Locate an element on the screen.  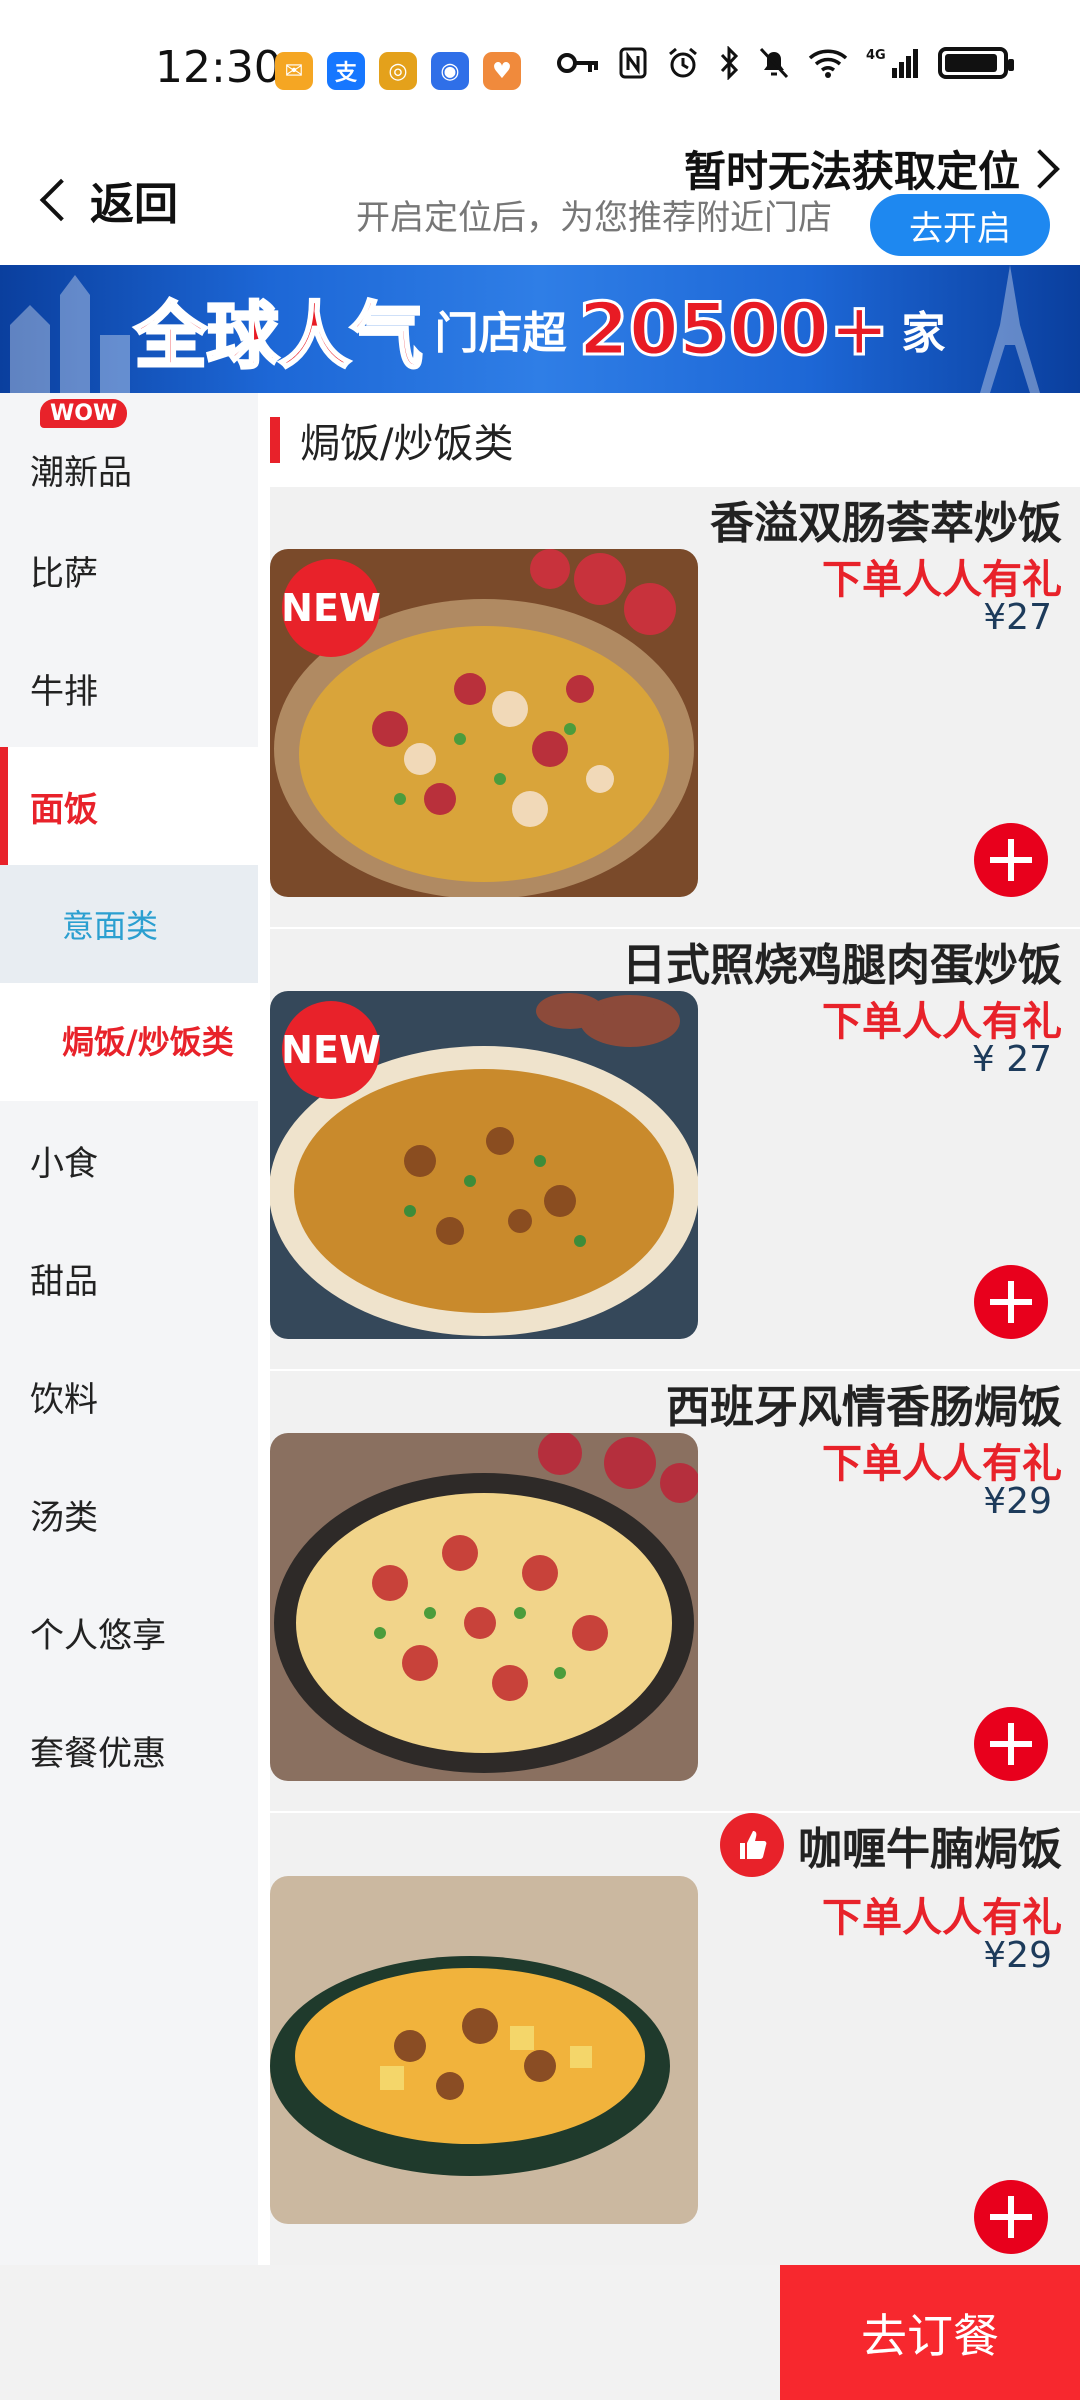
product-price: ¥ 27 is located at coordinates (1011, 1059).